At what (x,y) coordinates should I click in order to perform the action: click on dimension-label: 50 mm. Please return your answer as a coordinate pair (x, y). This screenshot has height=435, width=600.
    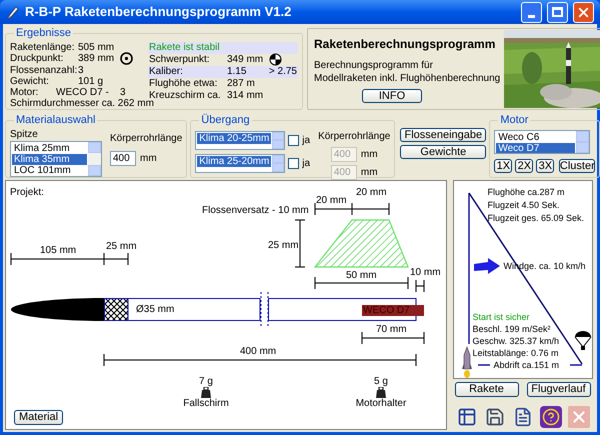
    Looking at the image, I should click on (361, 275).